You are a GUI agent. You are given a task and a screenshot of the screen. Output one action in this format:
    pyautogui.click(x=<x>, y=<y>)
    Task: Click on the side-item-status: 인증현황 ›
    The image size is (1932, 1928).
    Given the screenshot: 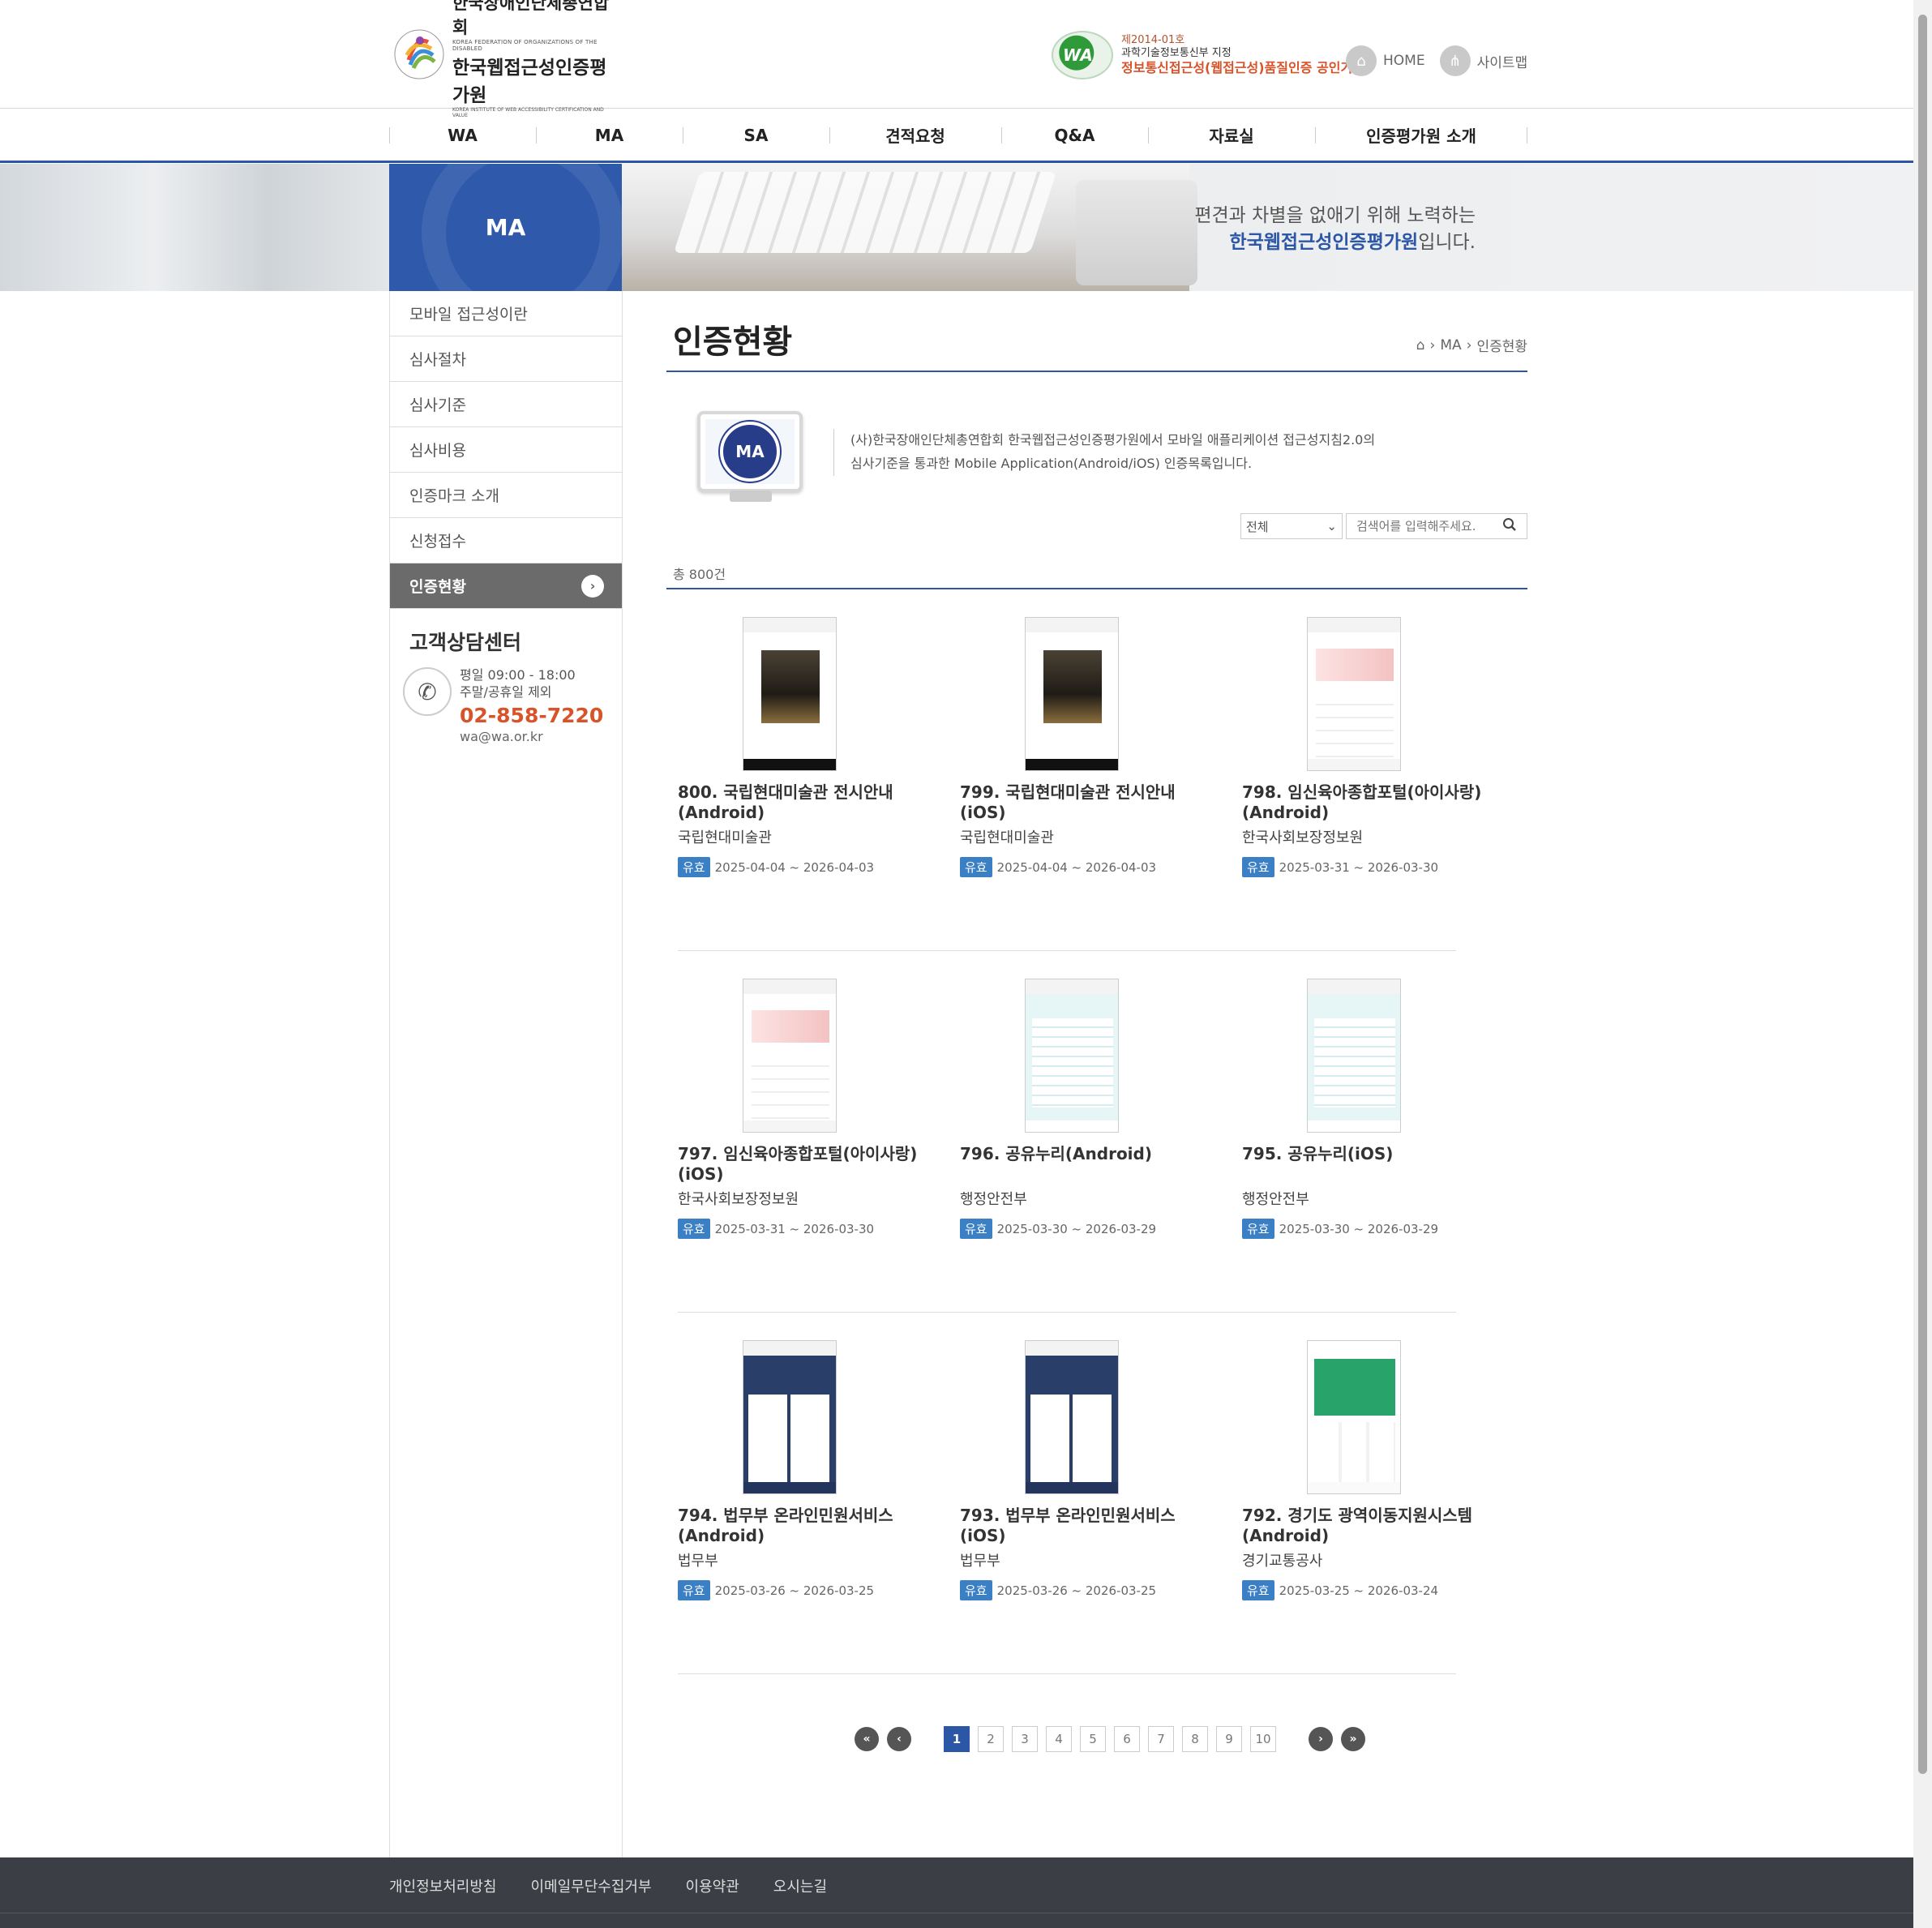 What is the action you would take?
    pyautogui.click(x=506, y=586)
    